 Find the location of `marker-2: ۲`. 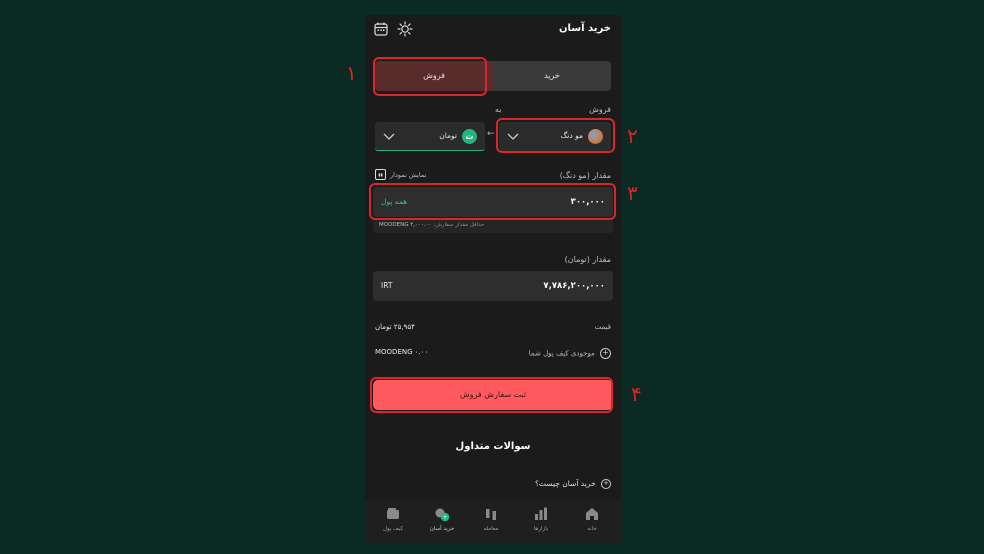

marker-2: ۲ is located at coordinates (632, 136).